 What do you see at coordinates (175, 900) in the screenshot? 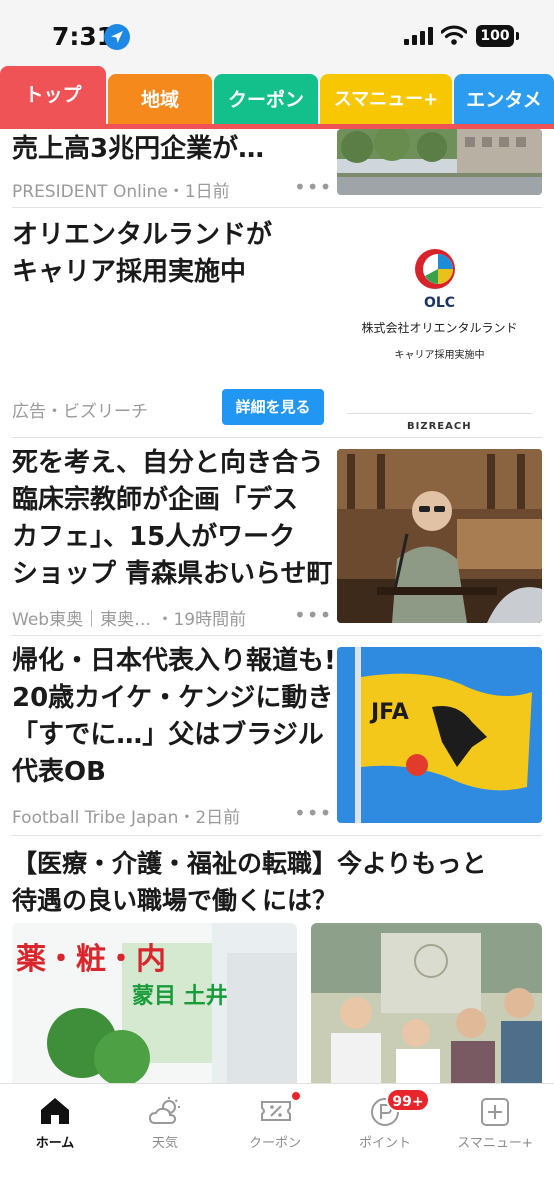
I see `article-title-line-2: 待遇の良い職場で働くには？` at bounding box center [175, 900].